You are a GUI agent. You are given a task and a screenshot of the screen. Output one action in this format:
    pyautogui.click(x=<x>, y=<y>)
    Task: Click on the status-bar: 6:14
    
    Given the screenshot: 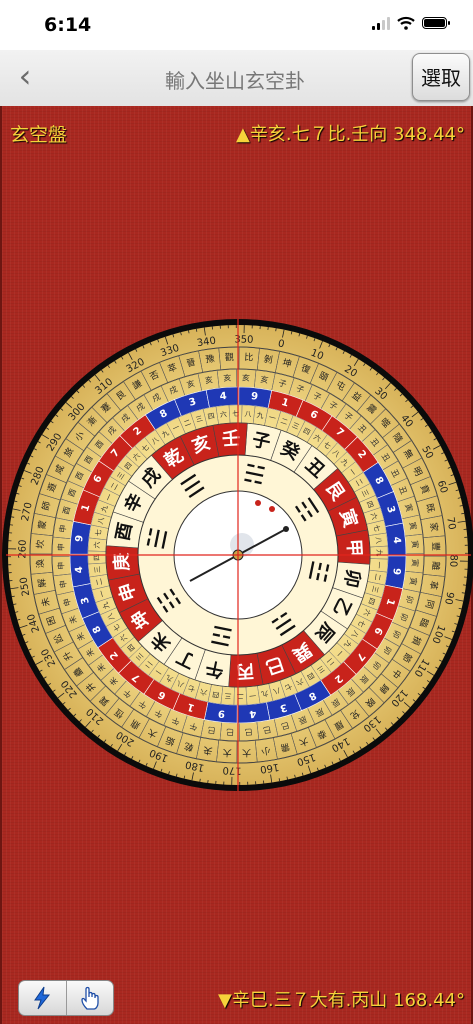 What is the action you would take?
    pyautogui.click(x=236, y=25)
    